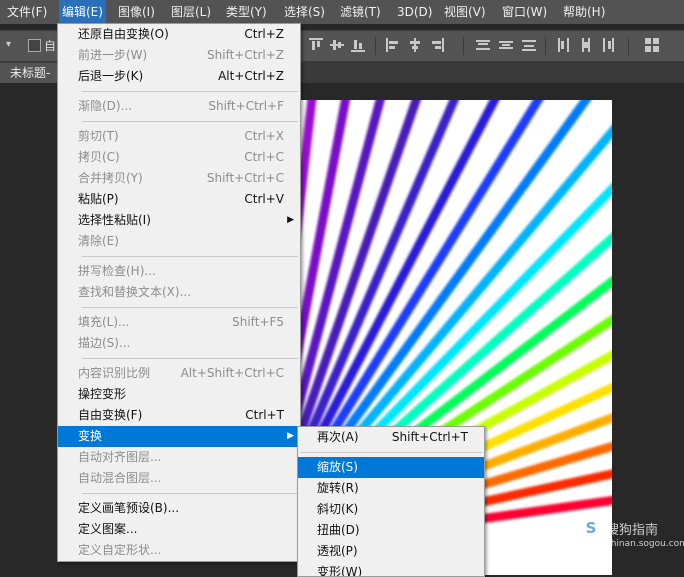  What do you see at coordinates (264, 136) in the screenshot?
I see `item-shortcut: Ctrl+X` at bounding box center [264, 136].